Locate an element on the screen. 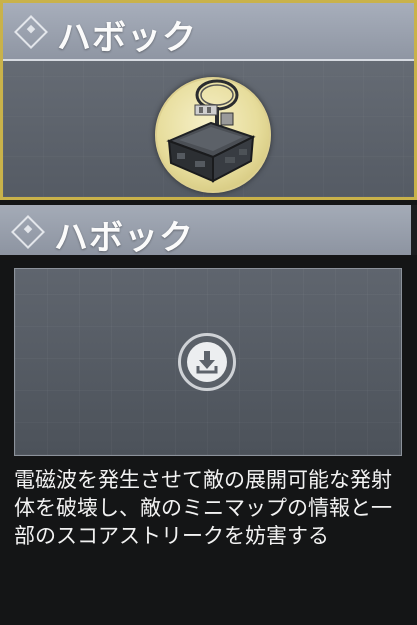  card-title: ハボック is located at coordinates (127, 38).